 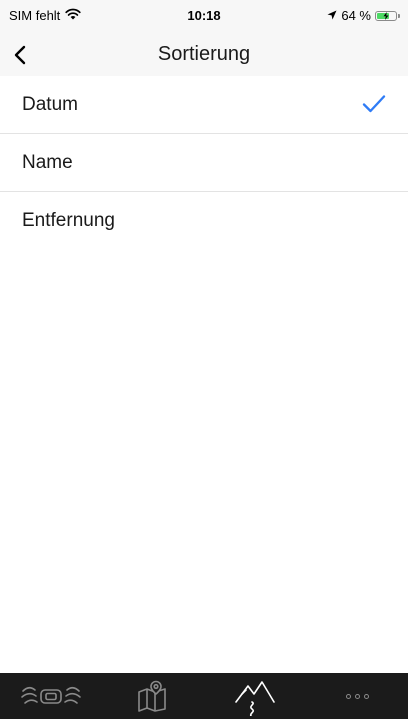 I want to click on more-icon, so click(x=357, y=696).